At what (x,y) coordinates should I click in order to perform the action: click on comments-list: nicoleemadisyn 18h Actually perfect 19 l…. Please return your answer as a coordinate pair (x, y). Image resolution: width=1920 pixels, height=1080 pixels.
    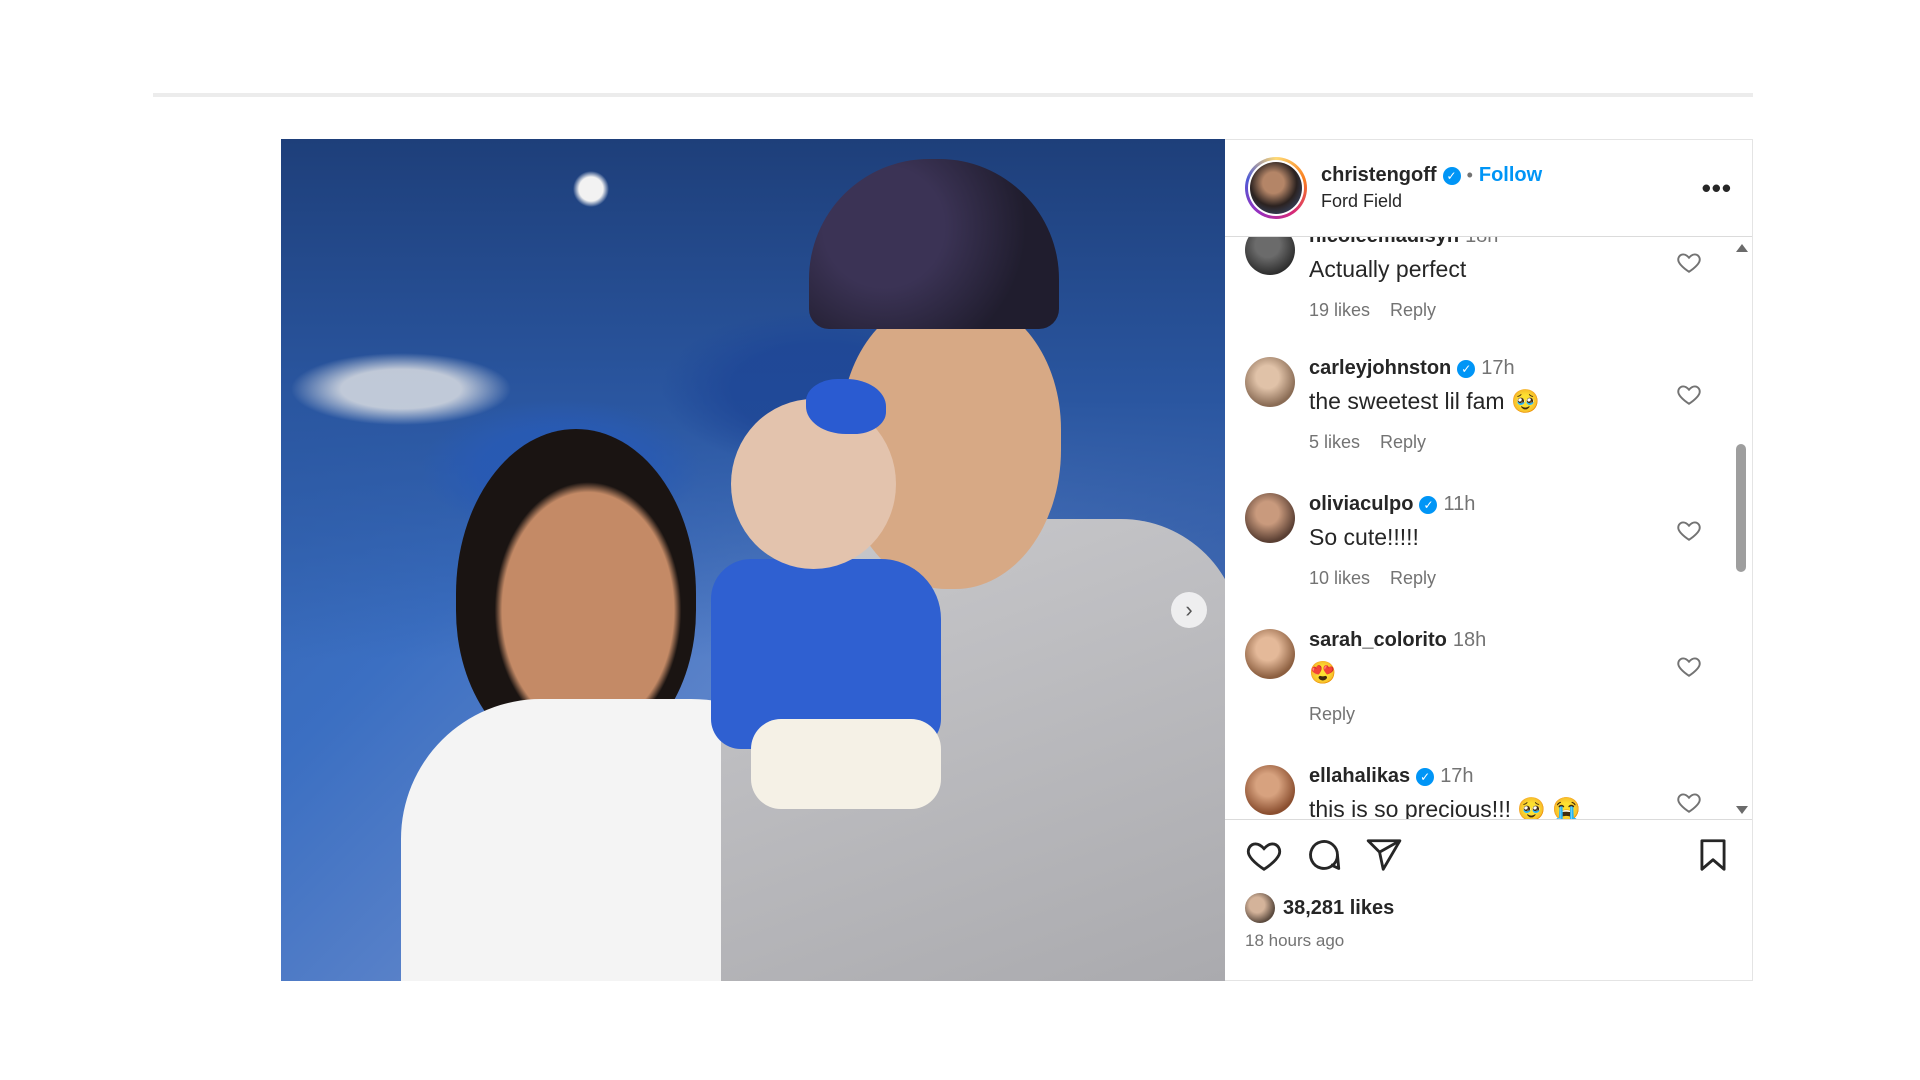
    Looking at the image, I should click on (1488, 528).